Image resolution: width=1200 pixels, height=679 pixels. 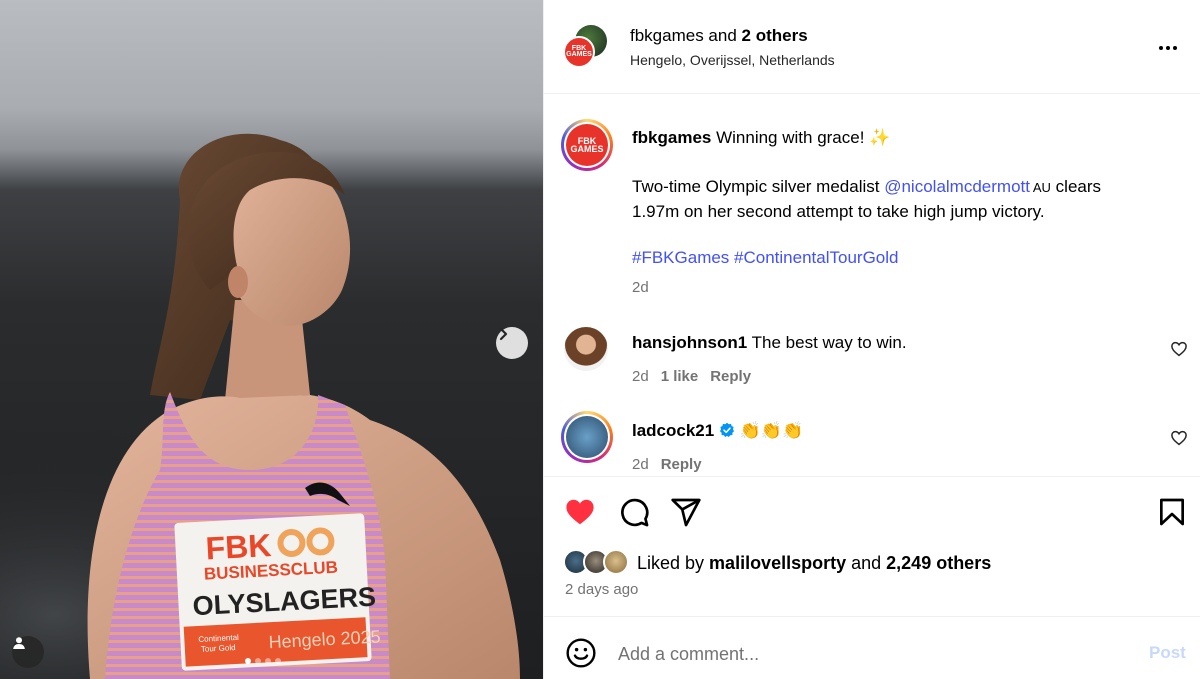 What do you see at coordinates (248, 661) in the screenshot?
I see `carousel-dot-active` at bounding box center [248, 661].